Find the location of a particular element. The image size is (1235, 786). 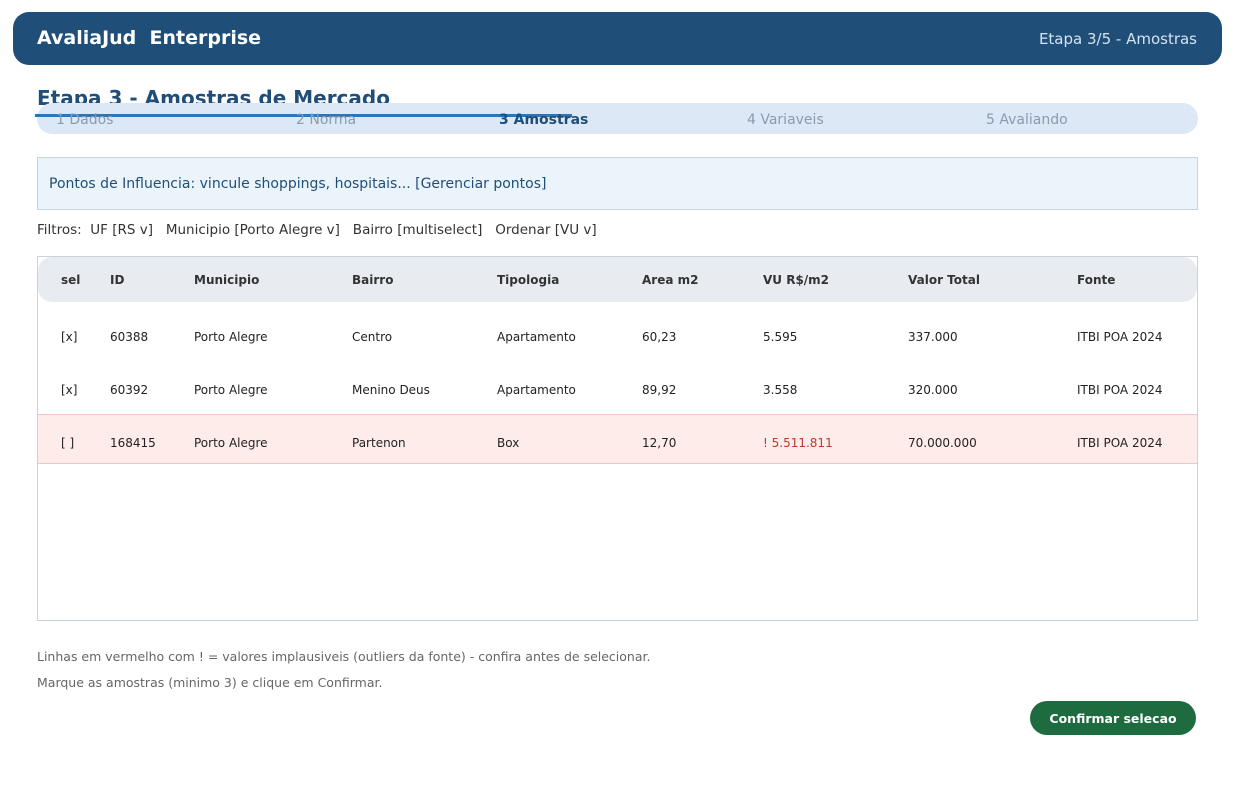

col-header-id: ID is located at coordinates (117, 280).